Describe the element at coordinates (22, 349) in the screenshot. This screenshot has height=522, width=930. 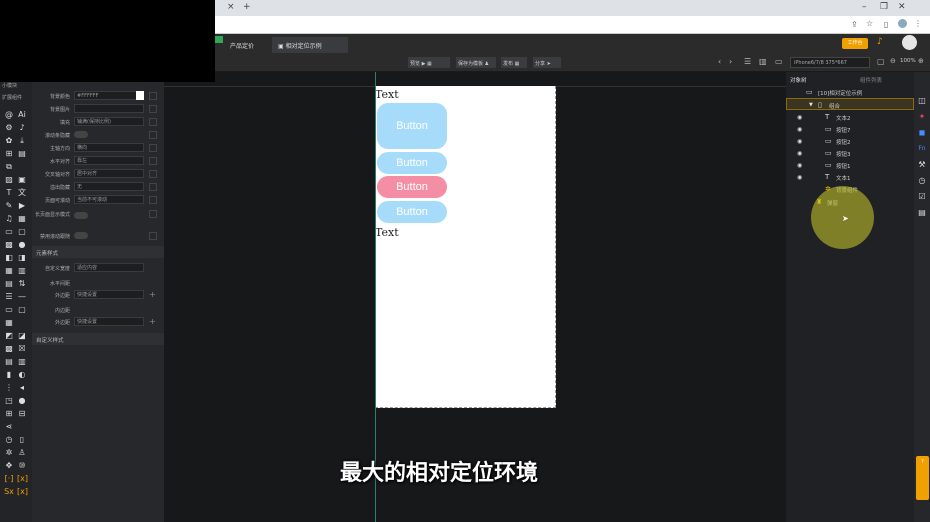
I see `close-box-icon: ☒` at that location.